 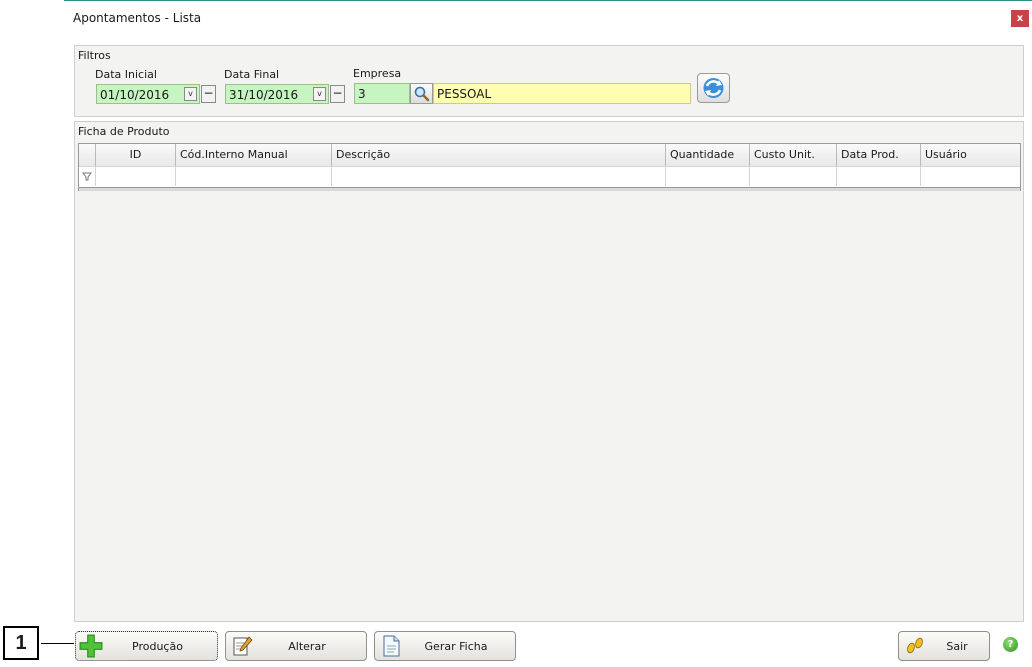 I want to click on empresa-name-field: PESSOAL, so click(x=562, y=93).